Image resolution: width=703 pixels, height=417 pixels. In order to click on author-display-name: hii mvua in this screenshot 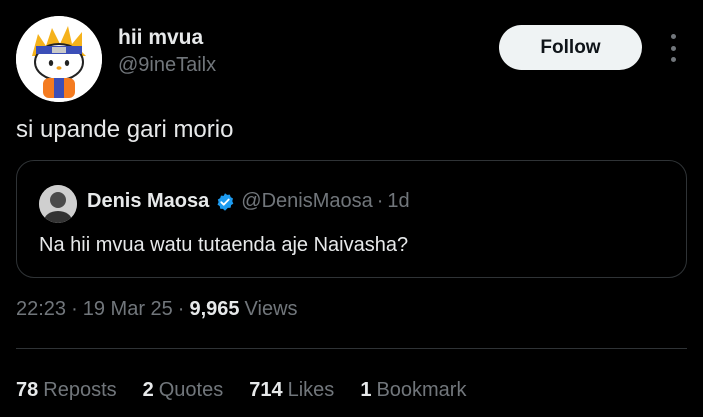, I will do `click(160, 38)`.